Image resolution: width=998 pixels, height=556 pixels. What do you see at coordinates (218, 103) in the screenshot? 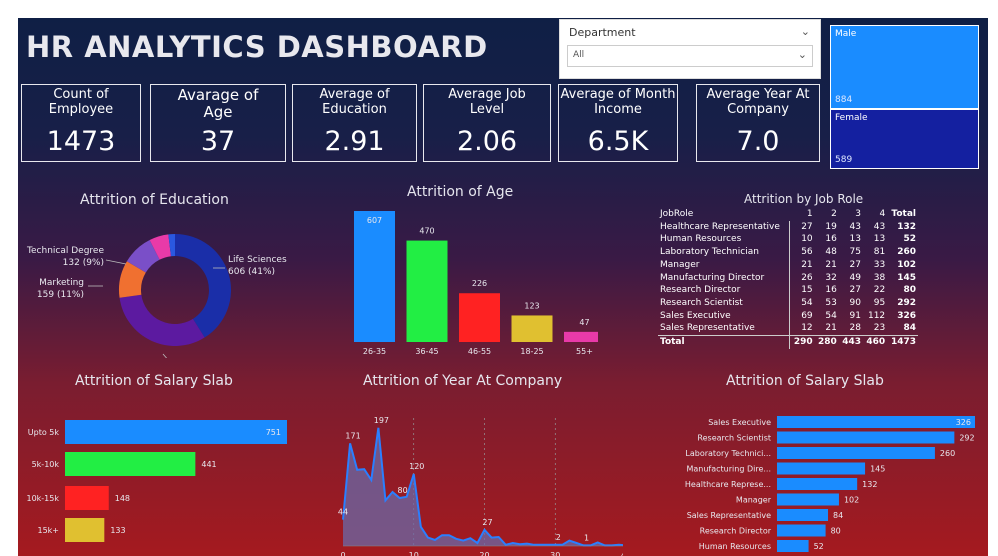
I see `kpi-label: Avarage of Age` at bounding box center [218, 103].